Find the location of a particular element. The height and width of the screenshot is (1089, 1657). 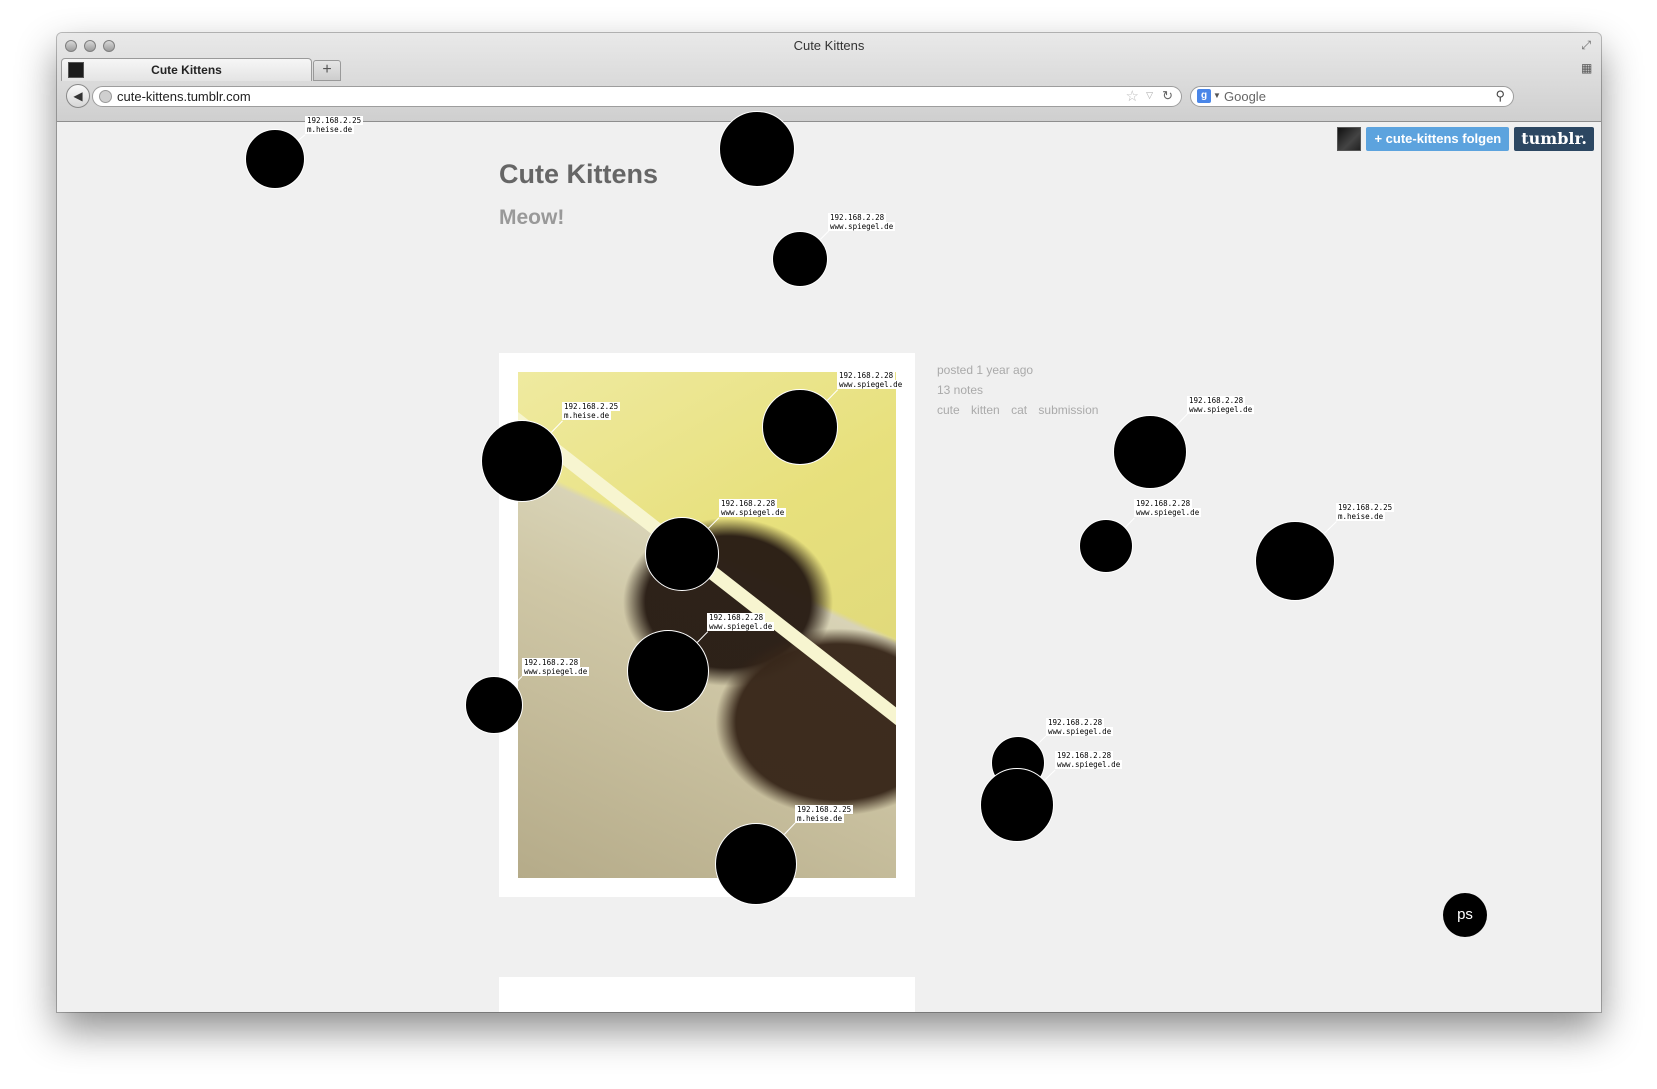

url-text: cute-kittens.tumblr.com is located at coordinates (184, 96).